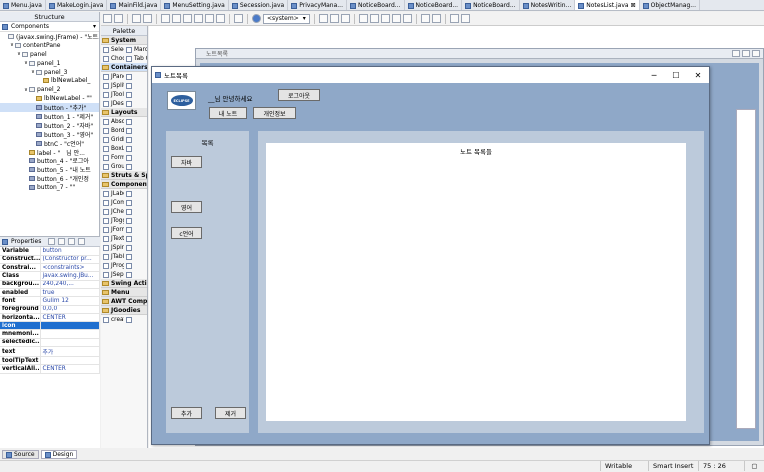  I want to click on show-advanced-icon, so click(72, 241).